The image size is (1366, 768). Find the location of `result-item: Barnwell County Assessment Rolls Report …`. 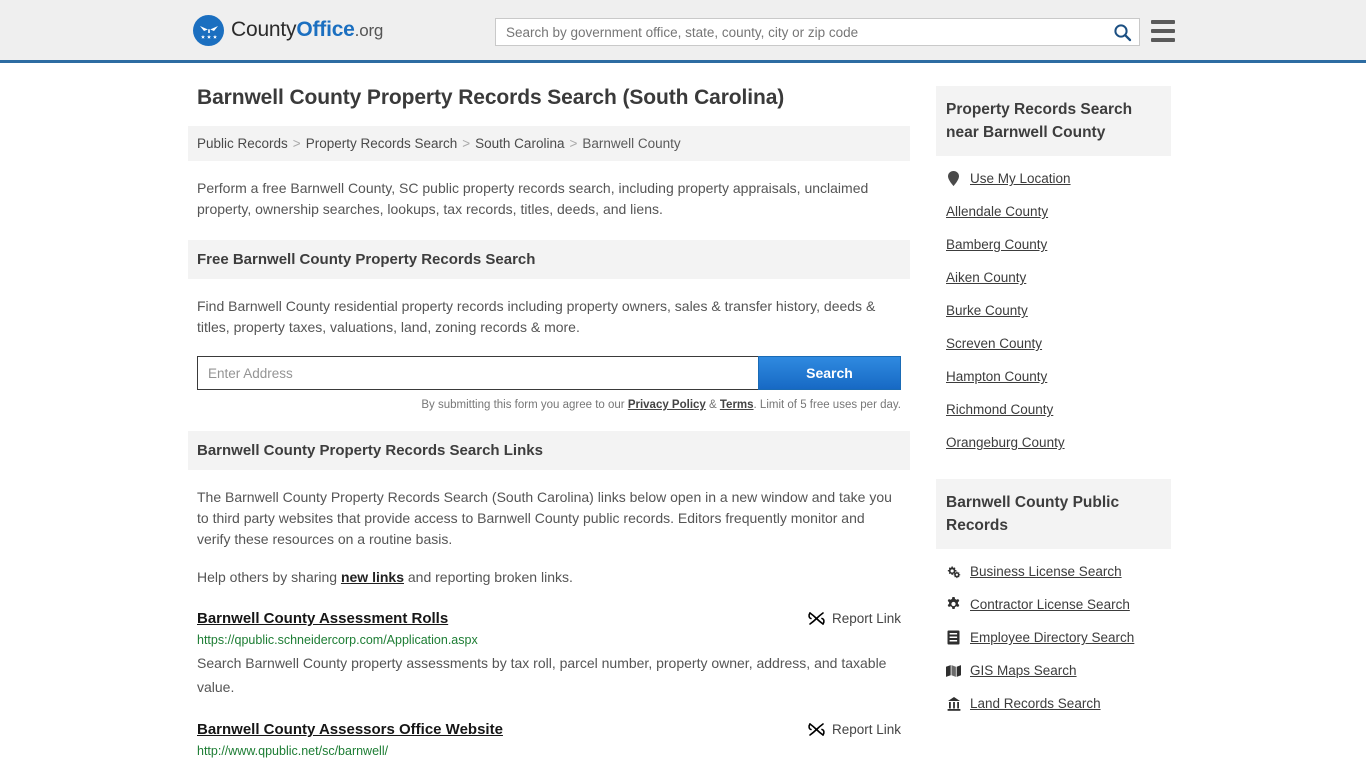

result-item: Barnwell County Assessment Rolls Report … is located at coordinates (549, 654).